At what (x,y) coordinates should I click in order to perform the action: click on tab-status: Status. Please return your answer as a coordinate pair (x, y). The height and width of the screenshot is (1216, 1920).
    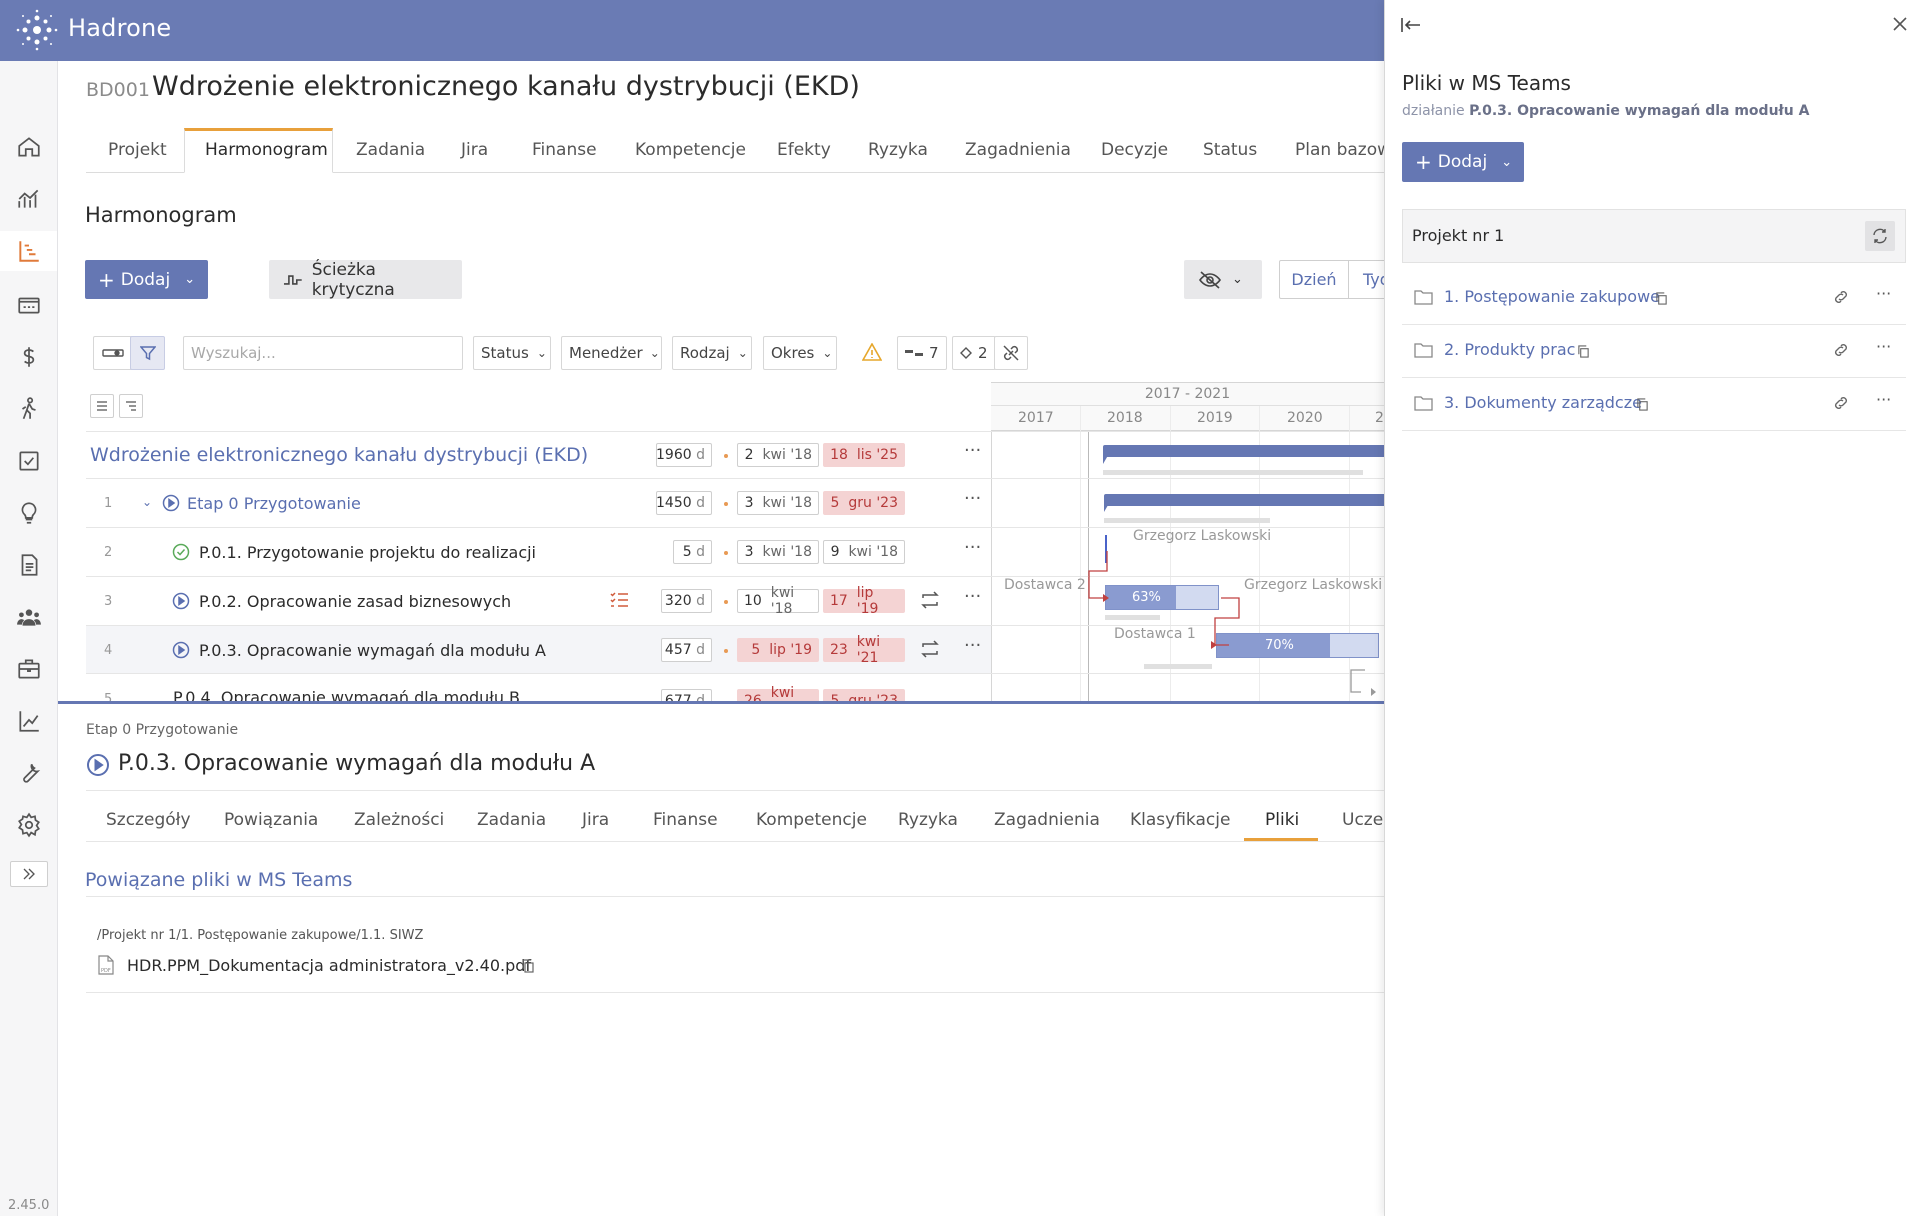
    Looking at the image, I should click on (1230, 150).